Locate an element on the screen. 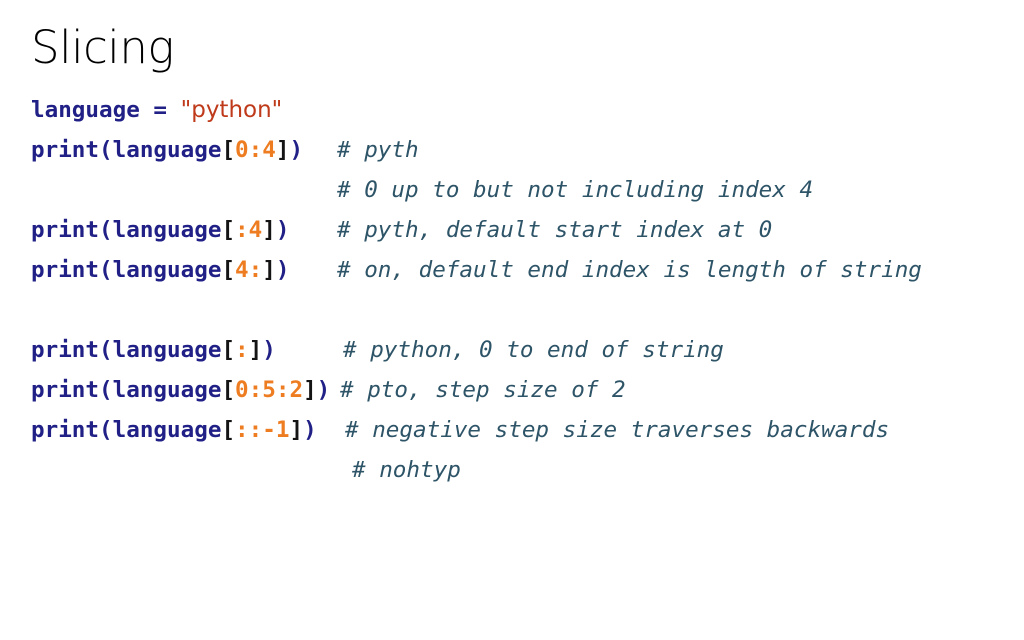  code-token-string: "python" is located at coordinates (231, 110).